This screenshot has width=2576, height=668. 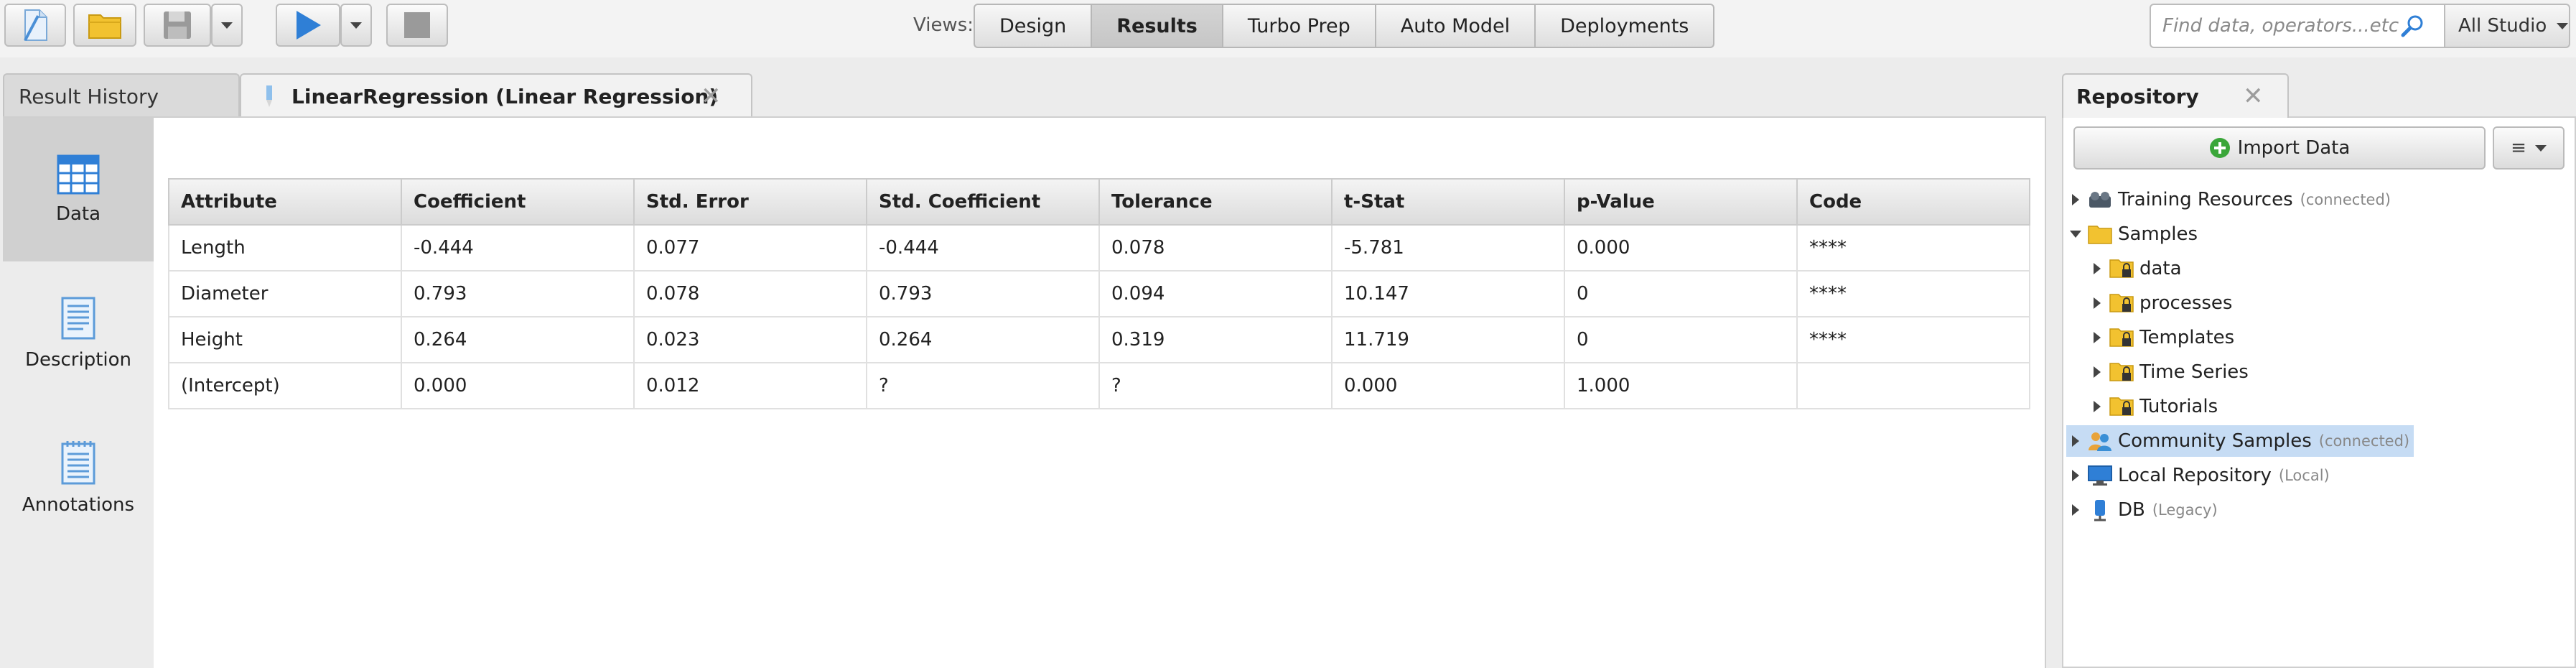 What do you see at coordinates (750, 202) in the screenshot?
I see `column-header-std-error: Std. Error` at bounding box center [750, 202].